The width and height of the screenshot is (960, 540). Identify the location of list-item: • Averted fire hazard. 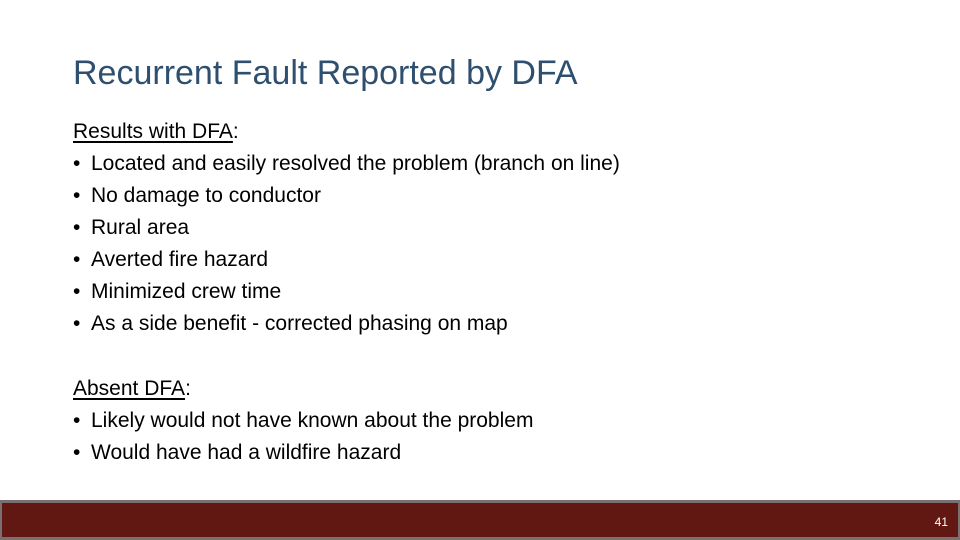
(503, 260).